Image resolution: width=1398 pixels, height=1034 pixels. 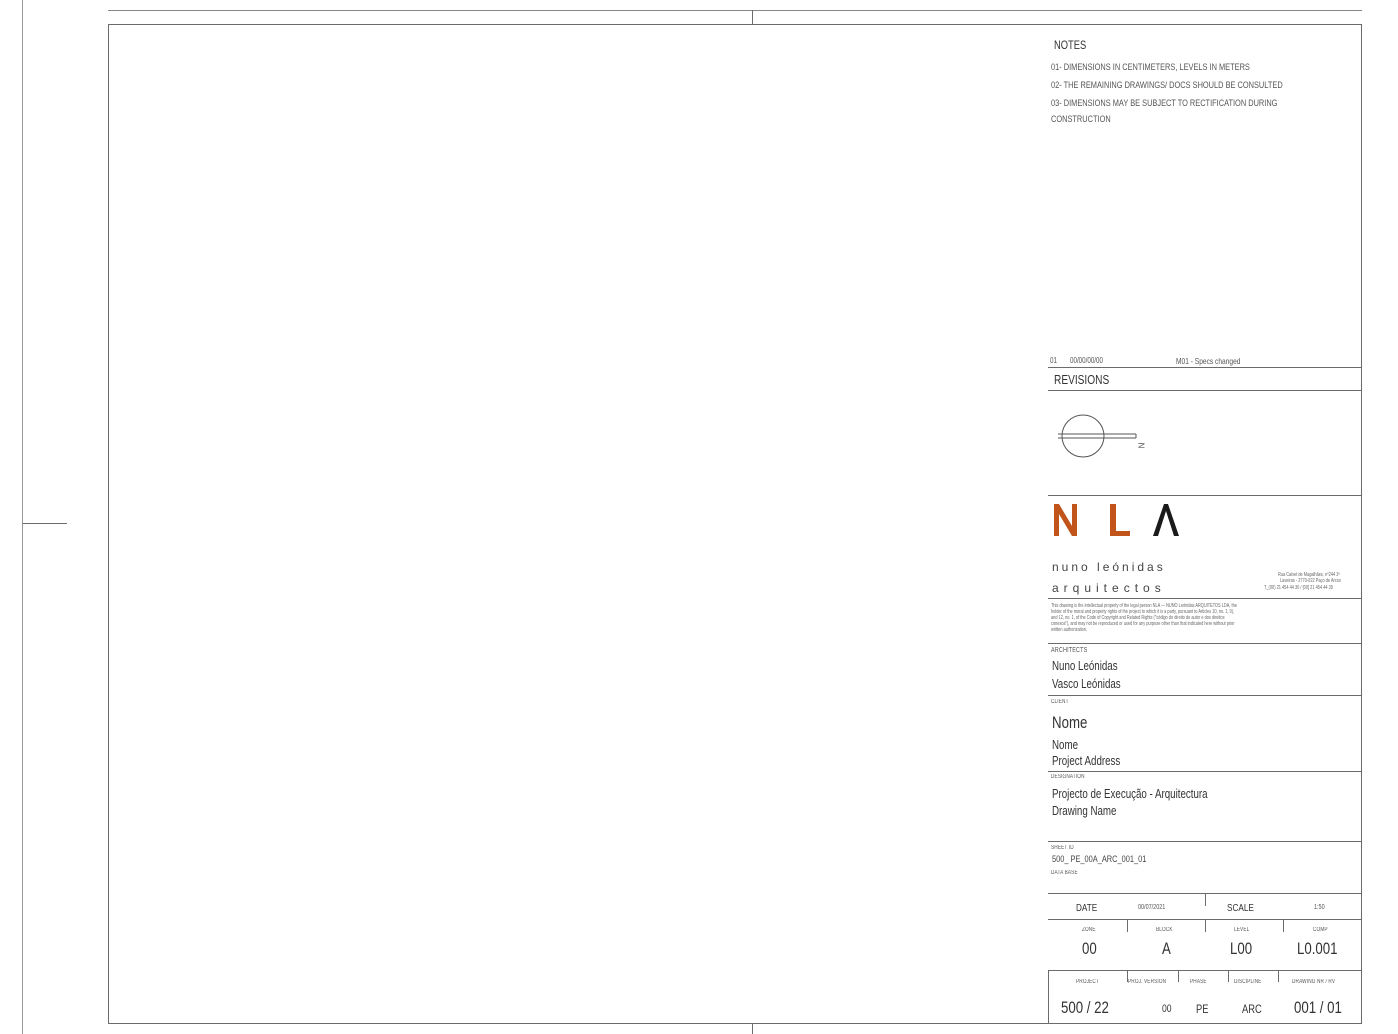 I want to click on block-label: BLOCK, so click(x=1164, y=930).